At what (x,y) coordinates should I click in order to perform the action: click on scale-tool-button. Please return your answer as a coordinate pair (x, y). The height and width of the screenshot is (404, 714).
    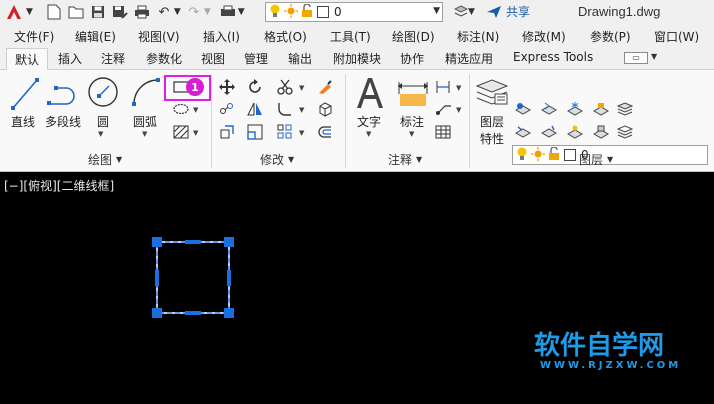
    Looking at the image, I should click on (255, 132).